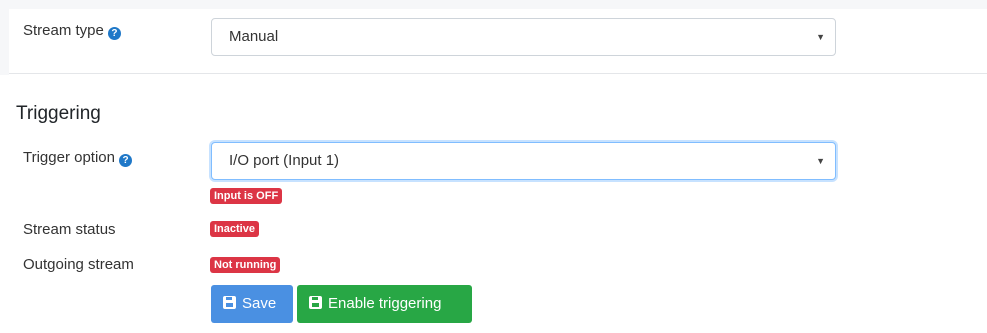 This screenshot has height=333, width=987. I want to click on outgoing-stream-label: Outgoing stream, so click(78, 264).